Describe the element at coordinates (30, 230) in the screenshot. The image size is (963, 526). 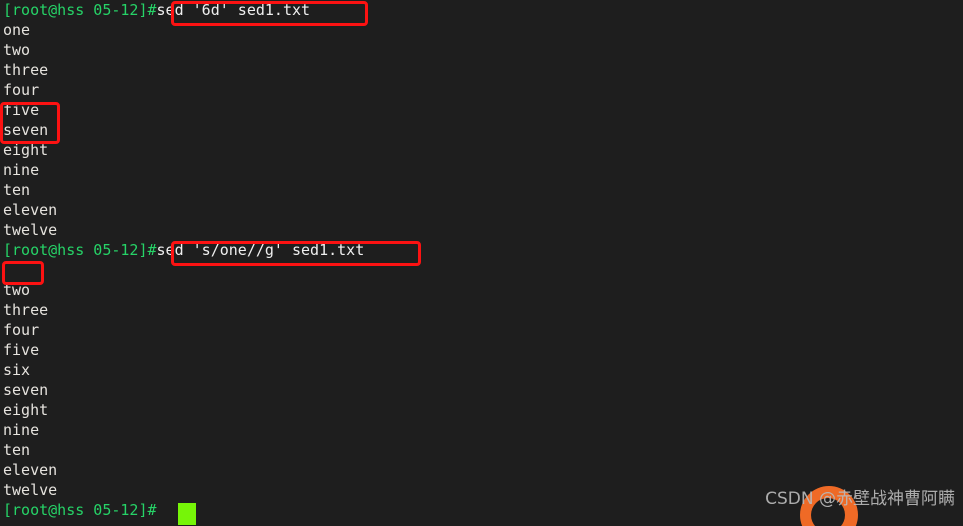
I see `output-line: twelve` at that location.